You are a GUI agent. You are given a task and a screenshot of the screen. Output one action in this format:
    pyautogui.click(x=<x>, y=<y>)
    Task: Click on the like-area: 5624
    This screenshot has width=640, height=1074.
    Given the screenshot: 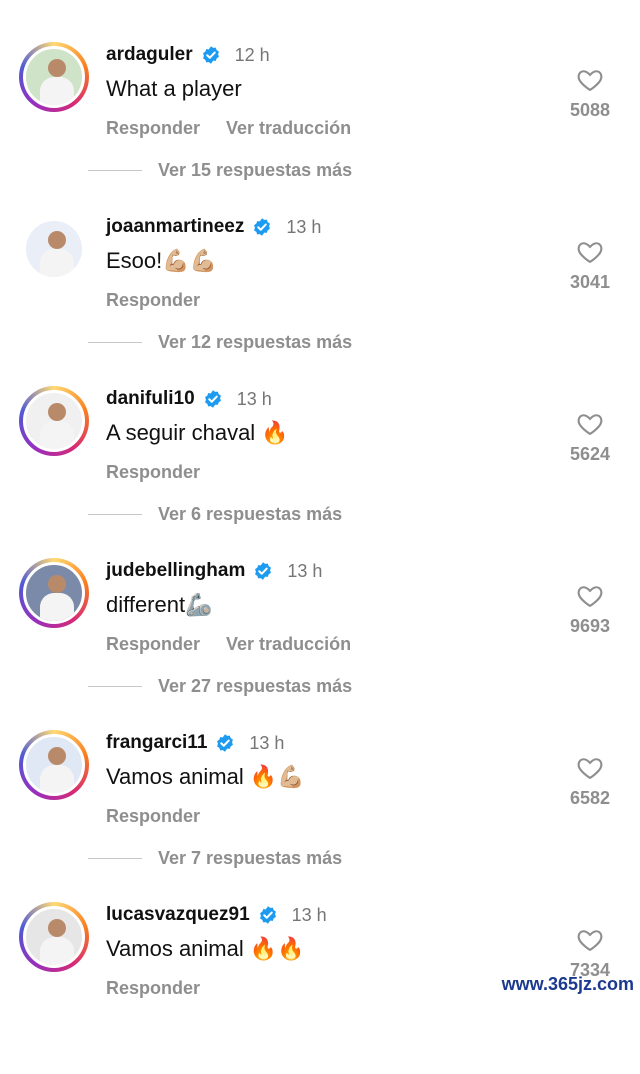 What is the action you would take?
    pyautogui.click(x=590, y=437)
    